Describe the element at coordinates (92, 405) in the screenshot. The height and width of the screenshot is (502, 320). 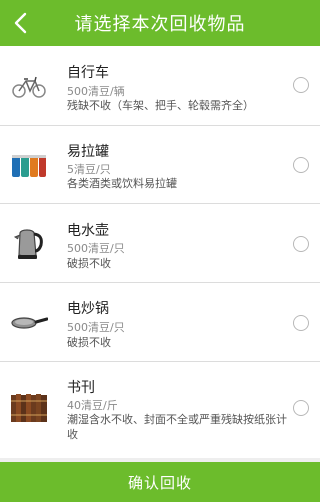
I see `item-price: 40清豆/斤` at that location.